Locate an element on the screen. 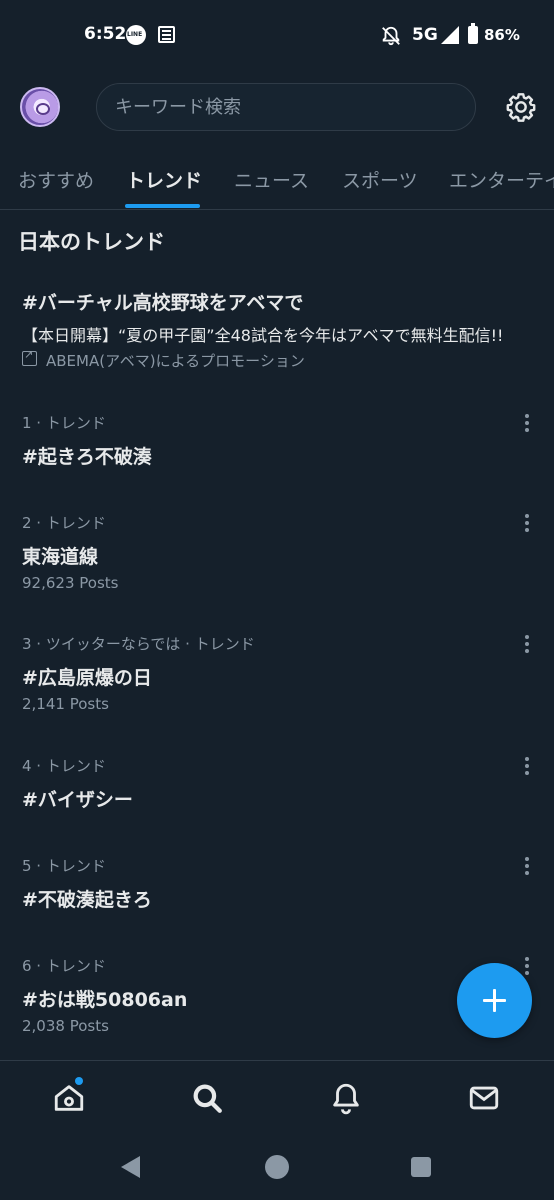 The width and height of the screenshot is (554, 1200). line-icon is located at coordinates (136, 35).